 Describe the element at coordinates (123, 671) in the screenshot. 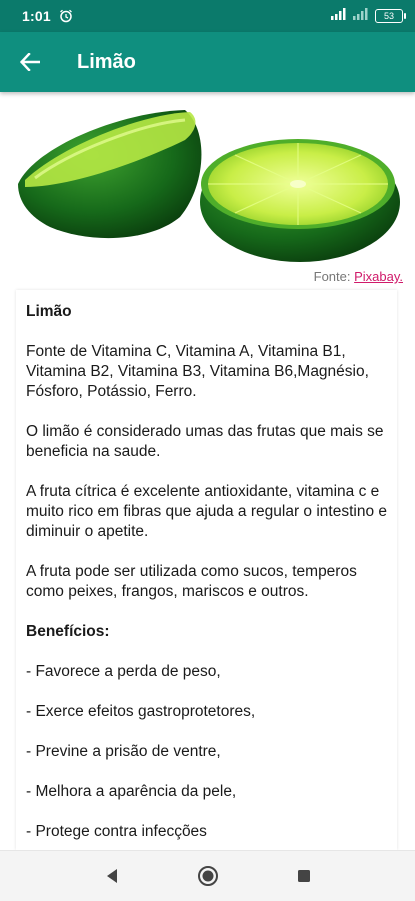

I see `benefit-item: - Favorece a perda de peso,` at that location.